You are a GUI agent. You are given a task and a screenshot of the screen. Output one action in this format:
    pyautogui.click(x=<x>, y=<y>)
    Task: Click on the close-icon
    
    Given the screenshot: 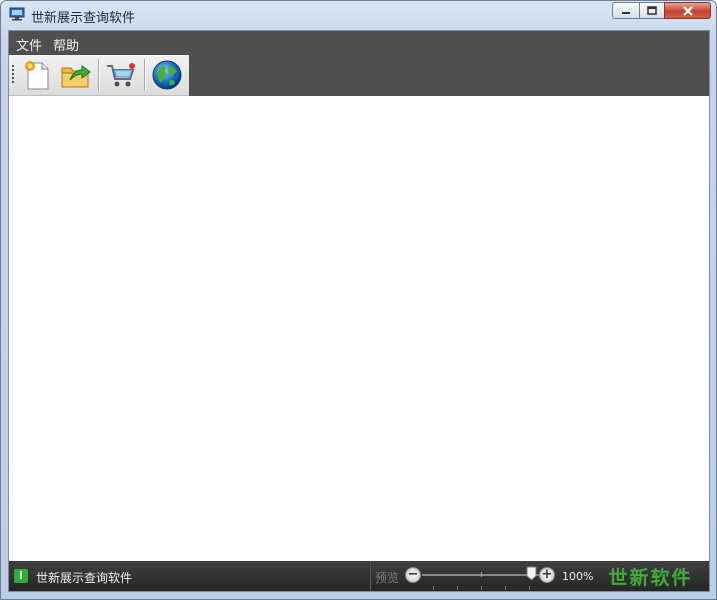 What is the action you would take?
    pyautogui.click(x=687, y=10)
    